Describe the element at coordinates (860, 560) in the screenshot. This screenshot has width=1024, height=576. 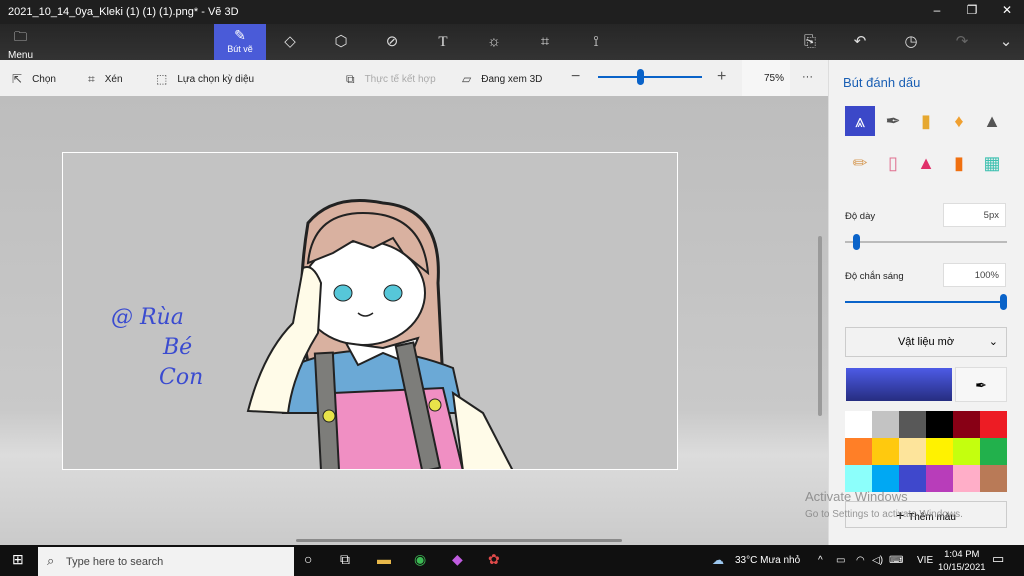
I see `wifi-icon: ◠` at that location.